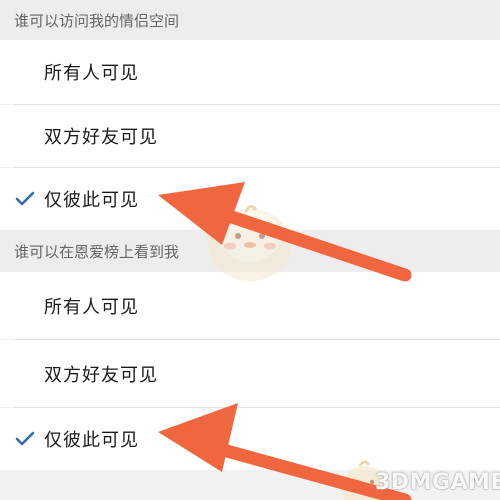 This screenshot has width=500, height=500. I want to click on watermark: 3DMGAME, so click(437, 482).